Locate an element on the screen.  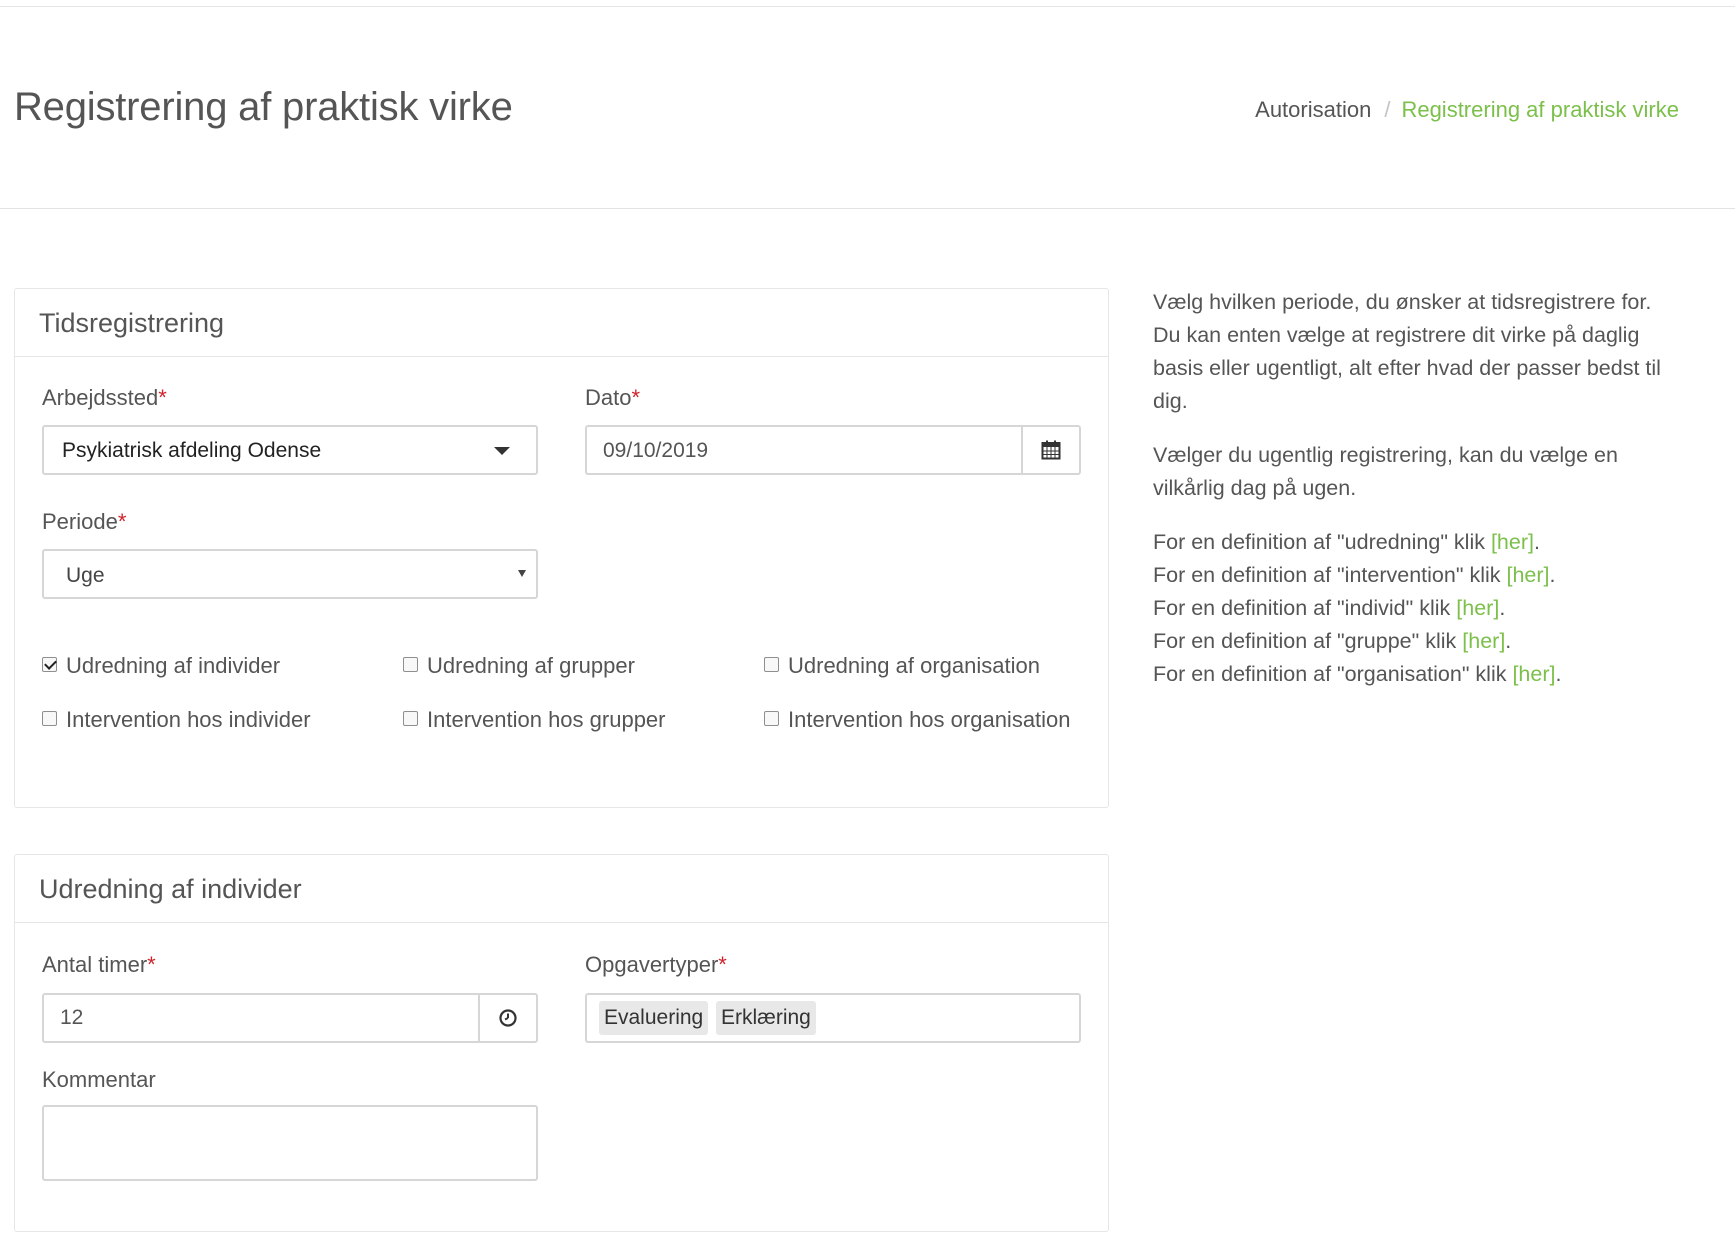
opgavertyper-label: Opgavertyper* is located at coordinates (656, 964).